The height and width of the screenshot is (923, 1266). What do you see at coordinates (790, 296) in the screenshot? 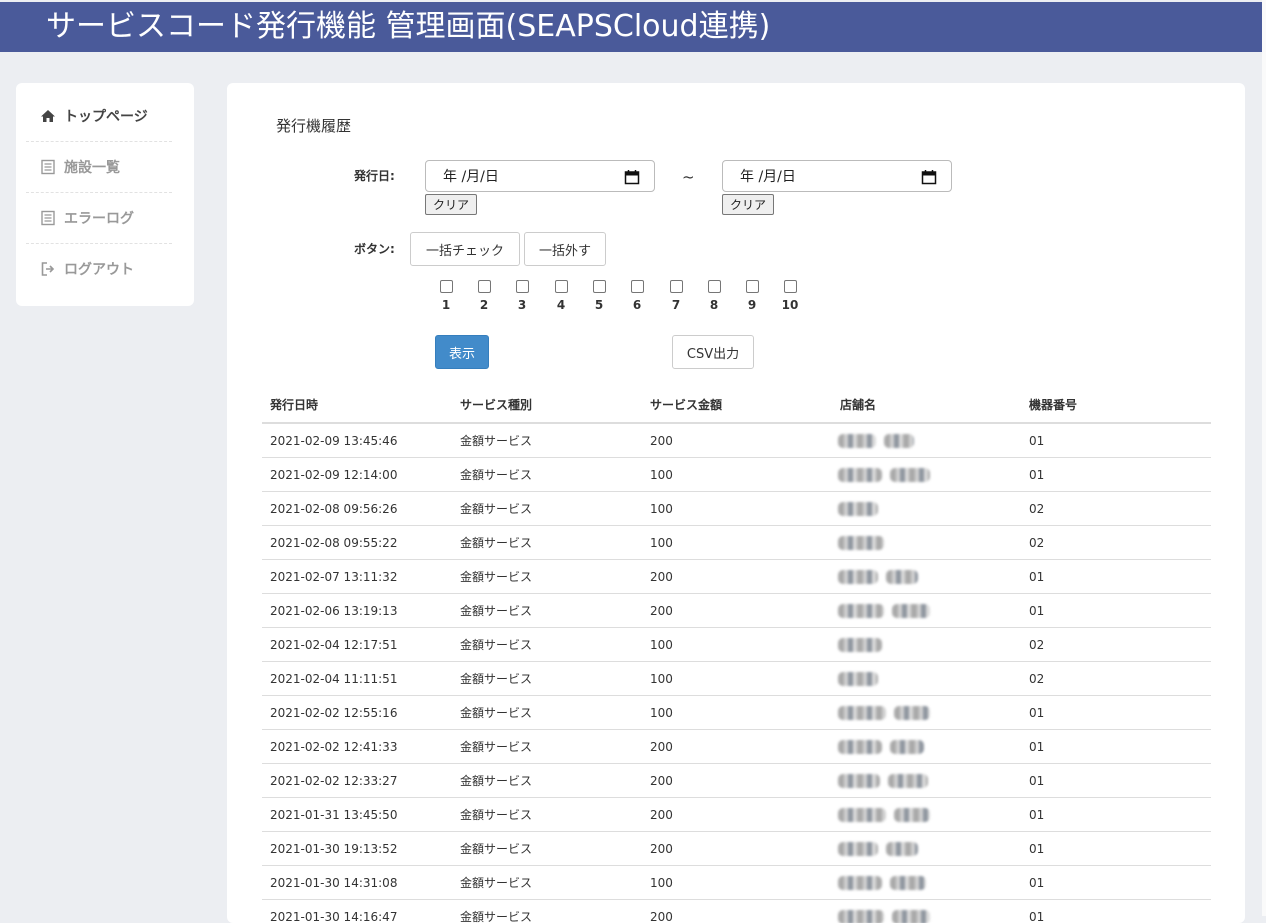
I see `device-checkbox-10: 10` at bounding box center [790, 296].